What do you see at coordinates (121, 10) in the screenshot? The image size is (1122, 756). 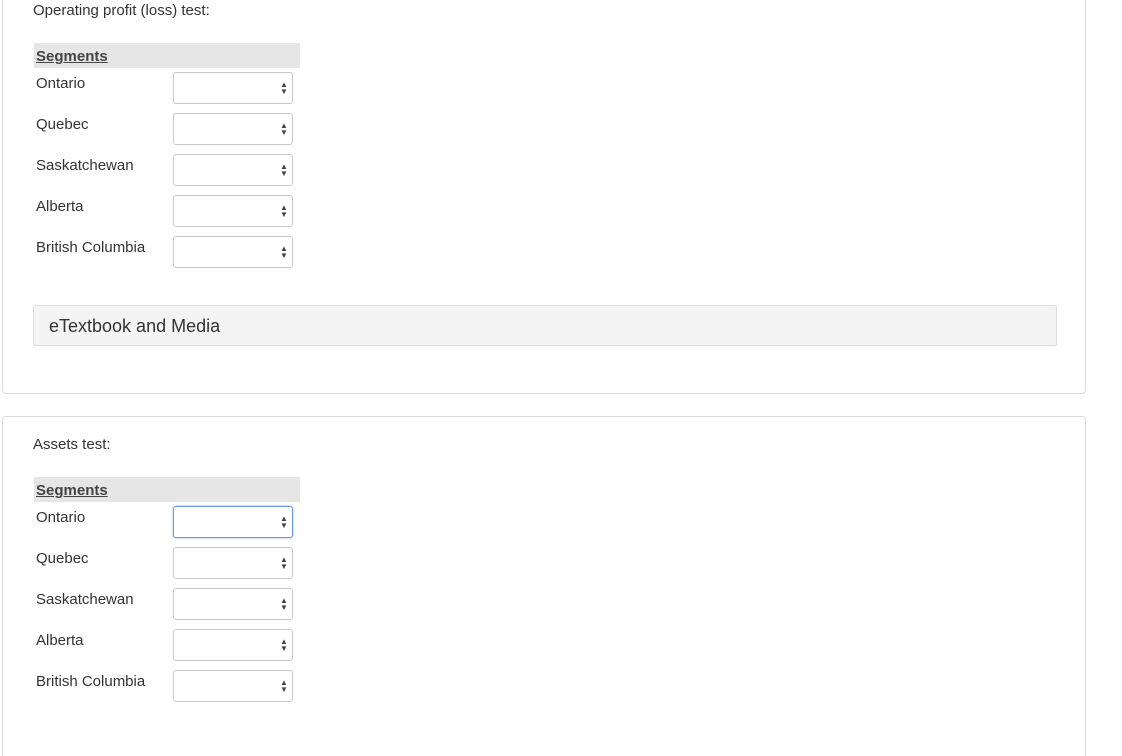 I see `operating-test-title: Operating profit (loss) test:` at bounding box center [121, 10].